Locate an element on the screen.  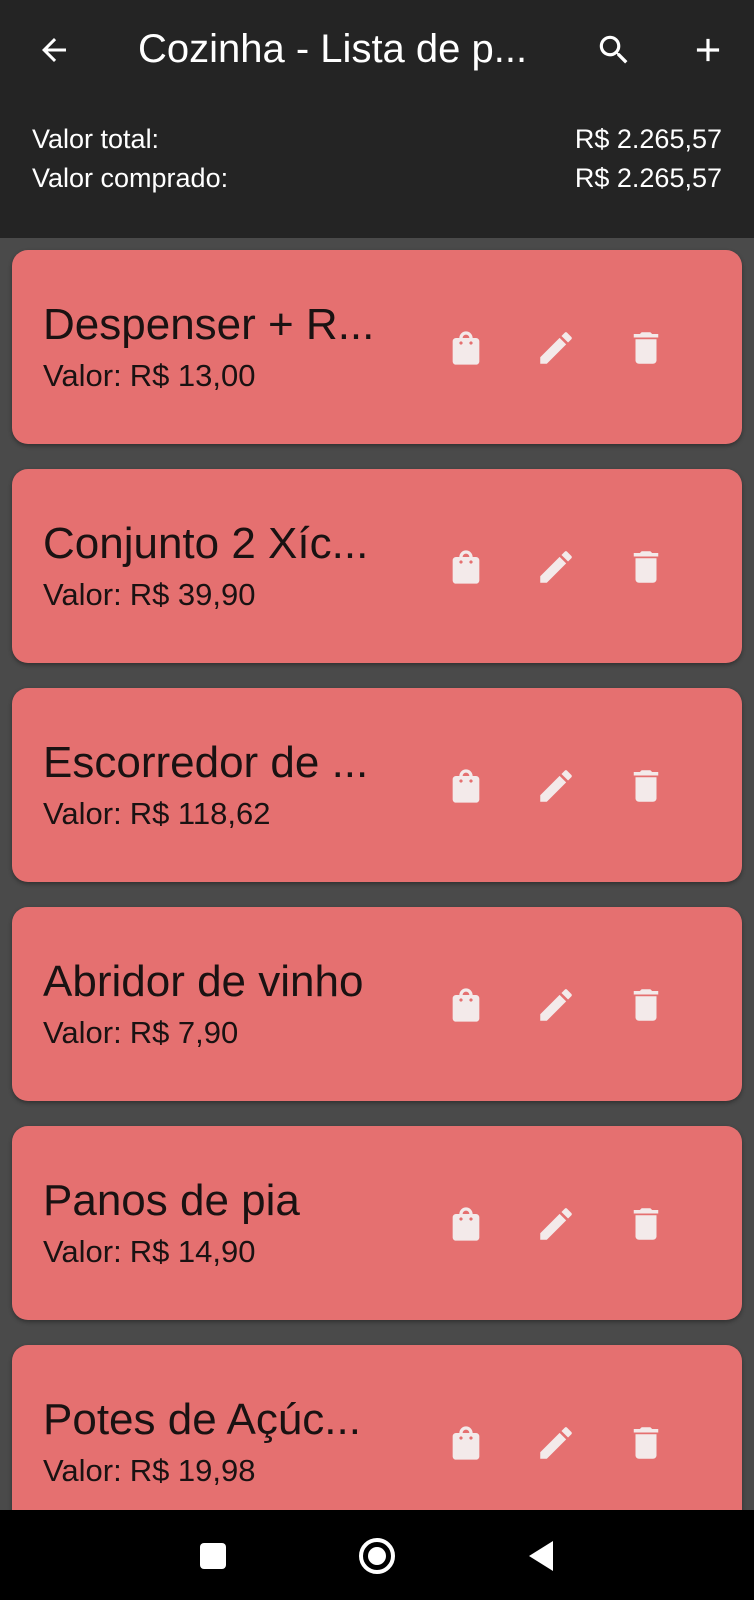
search-button is located at coordinates (614, 50).